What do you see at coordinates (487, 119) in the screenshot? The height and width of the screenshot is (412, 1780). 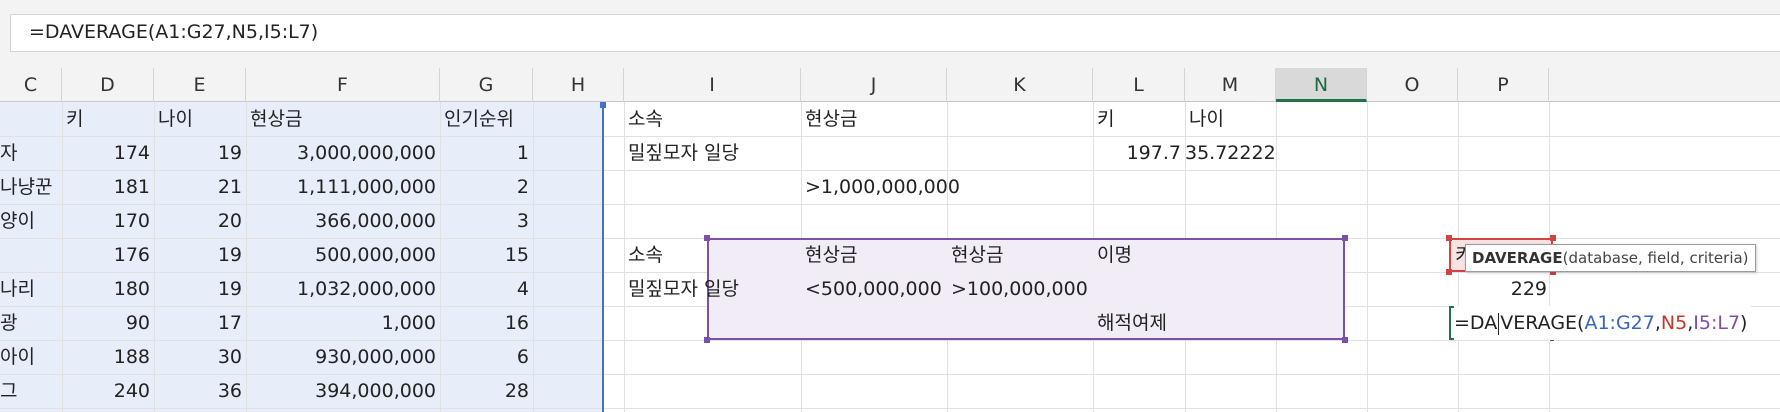 I see `cell-g1: 인기순위` at bounding box center [487, 119].